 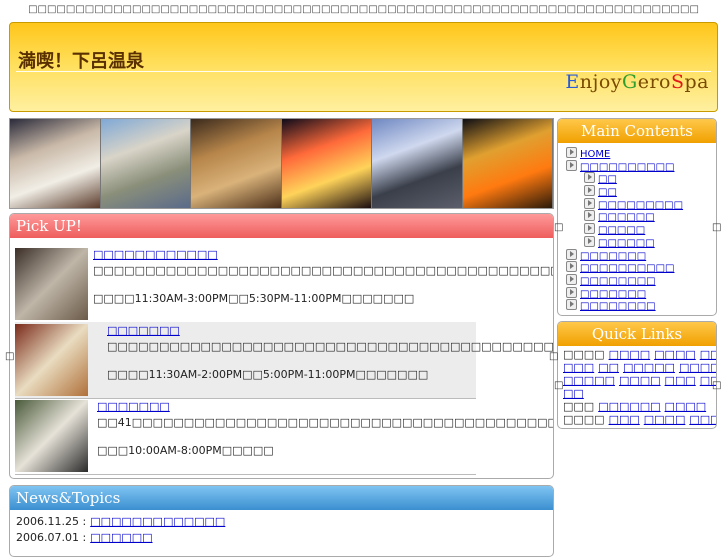 I want to click on quick-links-line: □□, so click(x=637, y=393).